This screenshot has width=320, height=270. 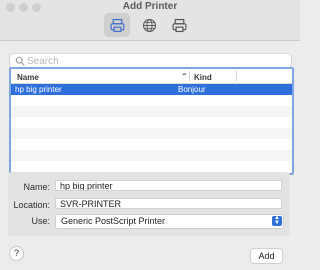 What do you see at coordinates (28, 77) in the screenshot?
I see `column-header-name: Name` at bounding box center [28, 77].